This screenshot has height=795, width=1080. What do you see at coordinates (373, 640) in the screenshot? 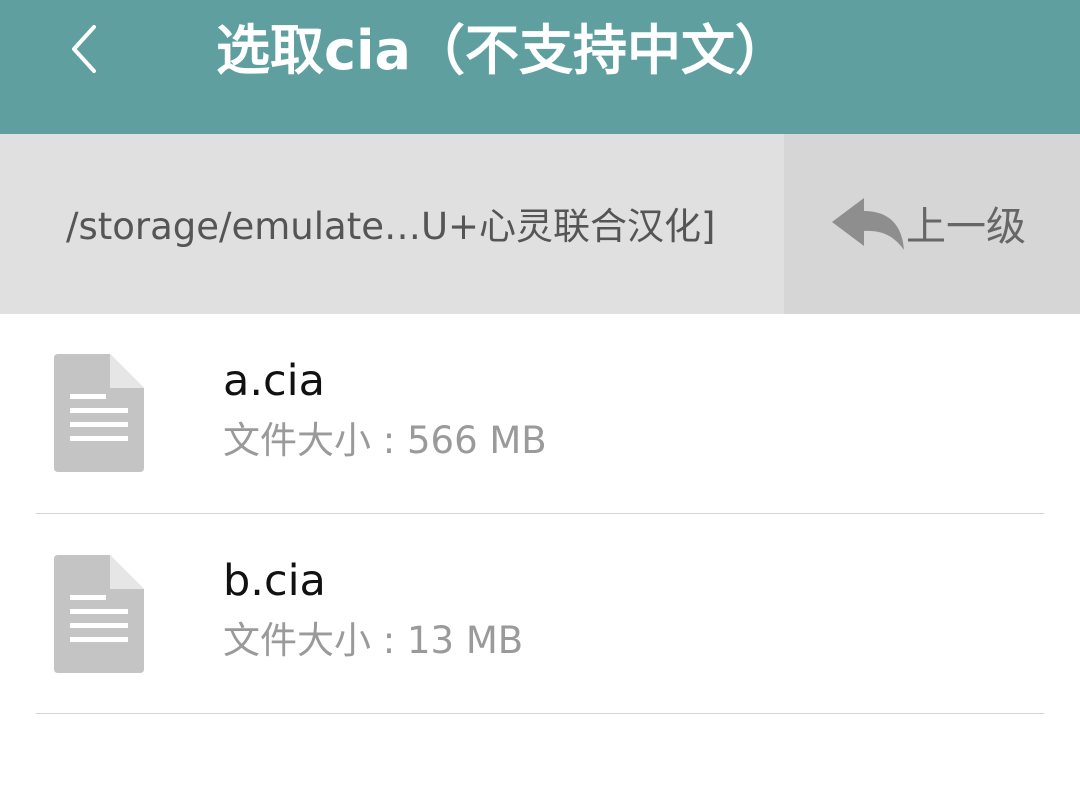
I see `file-size: 文件大小 : 13 MB` at bounding box center [373, 640].